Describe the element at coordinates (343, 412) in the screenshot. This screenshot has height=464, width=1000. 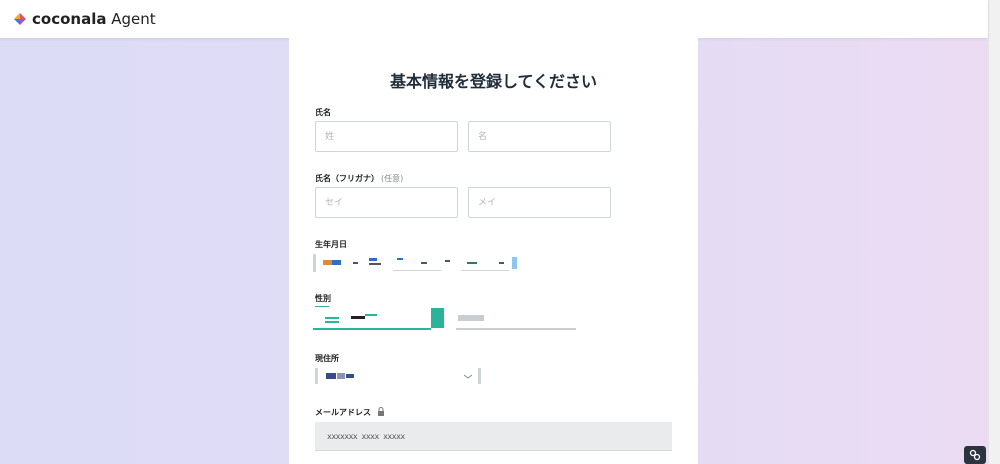
I see `email-label: メールアドレス` at that location.